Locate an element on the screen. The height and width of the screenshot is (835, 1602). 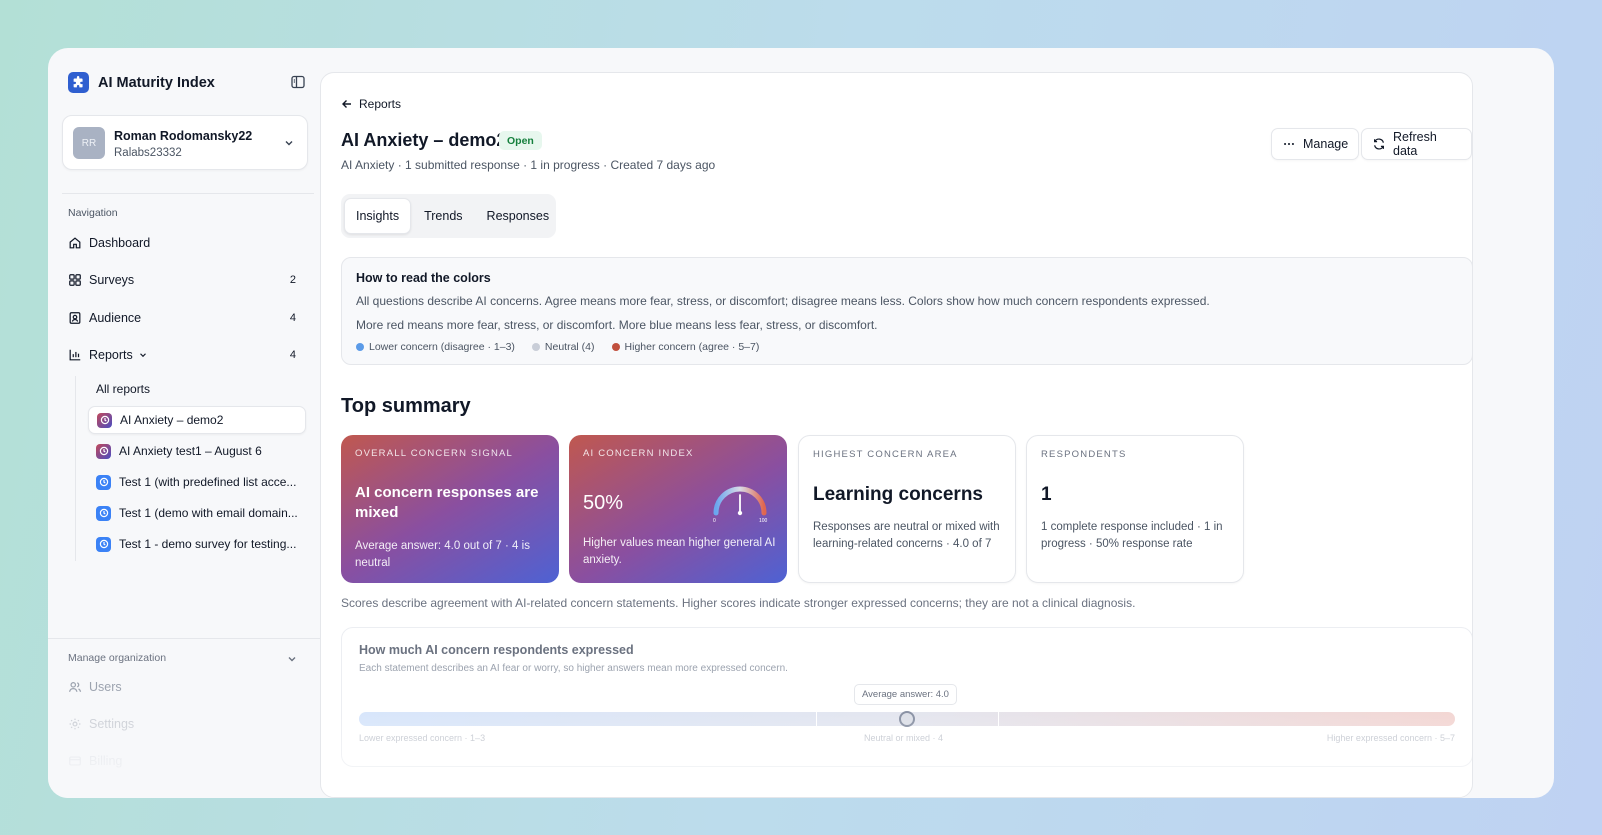
brand: AI Maturity Index is located at coordinates (141, 82).